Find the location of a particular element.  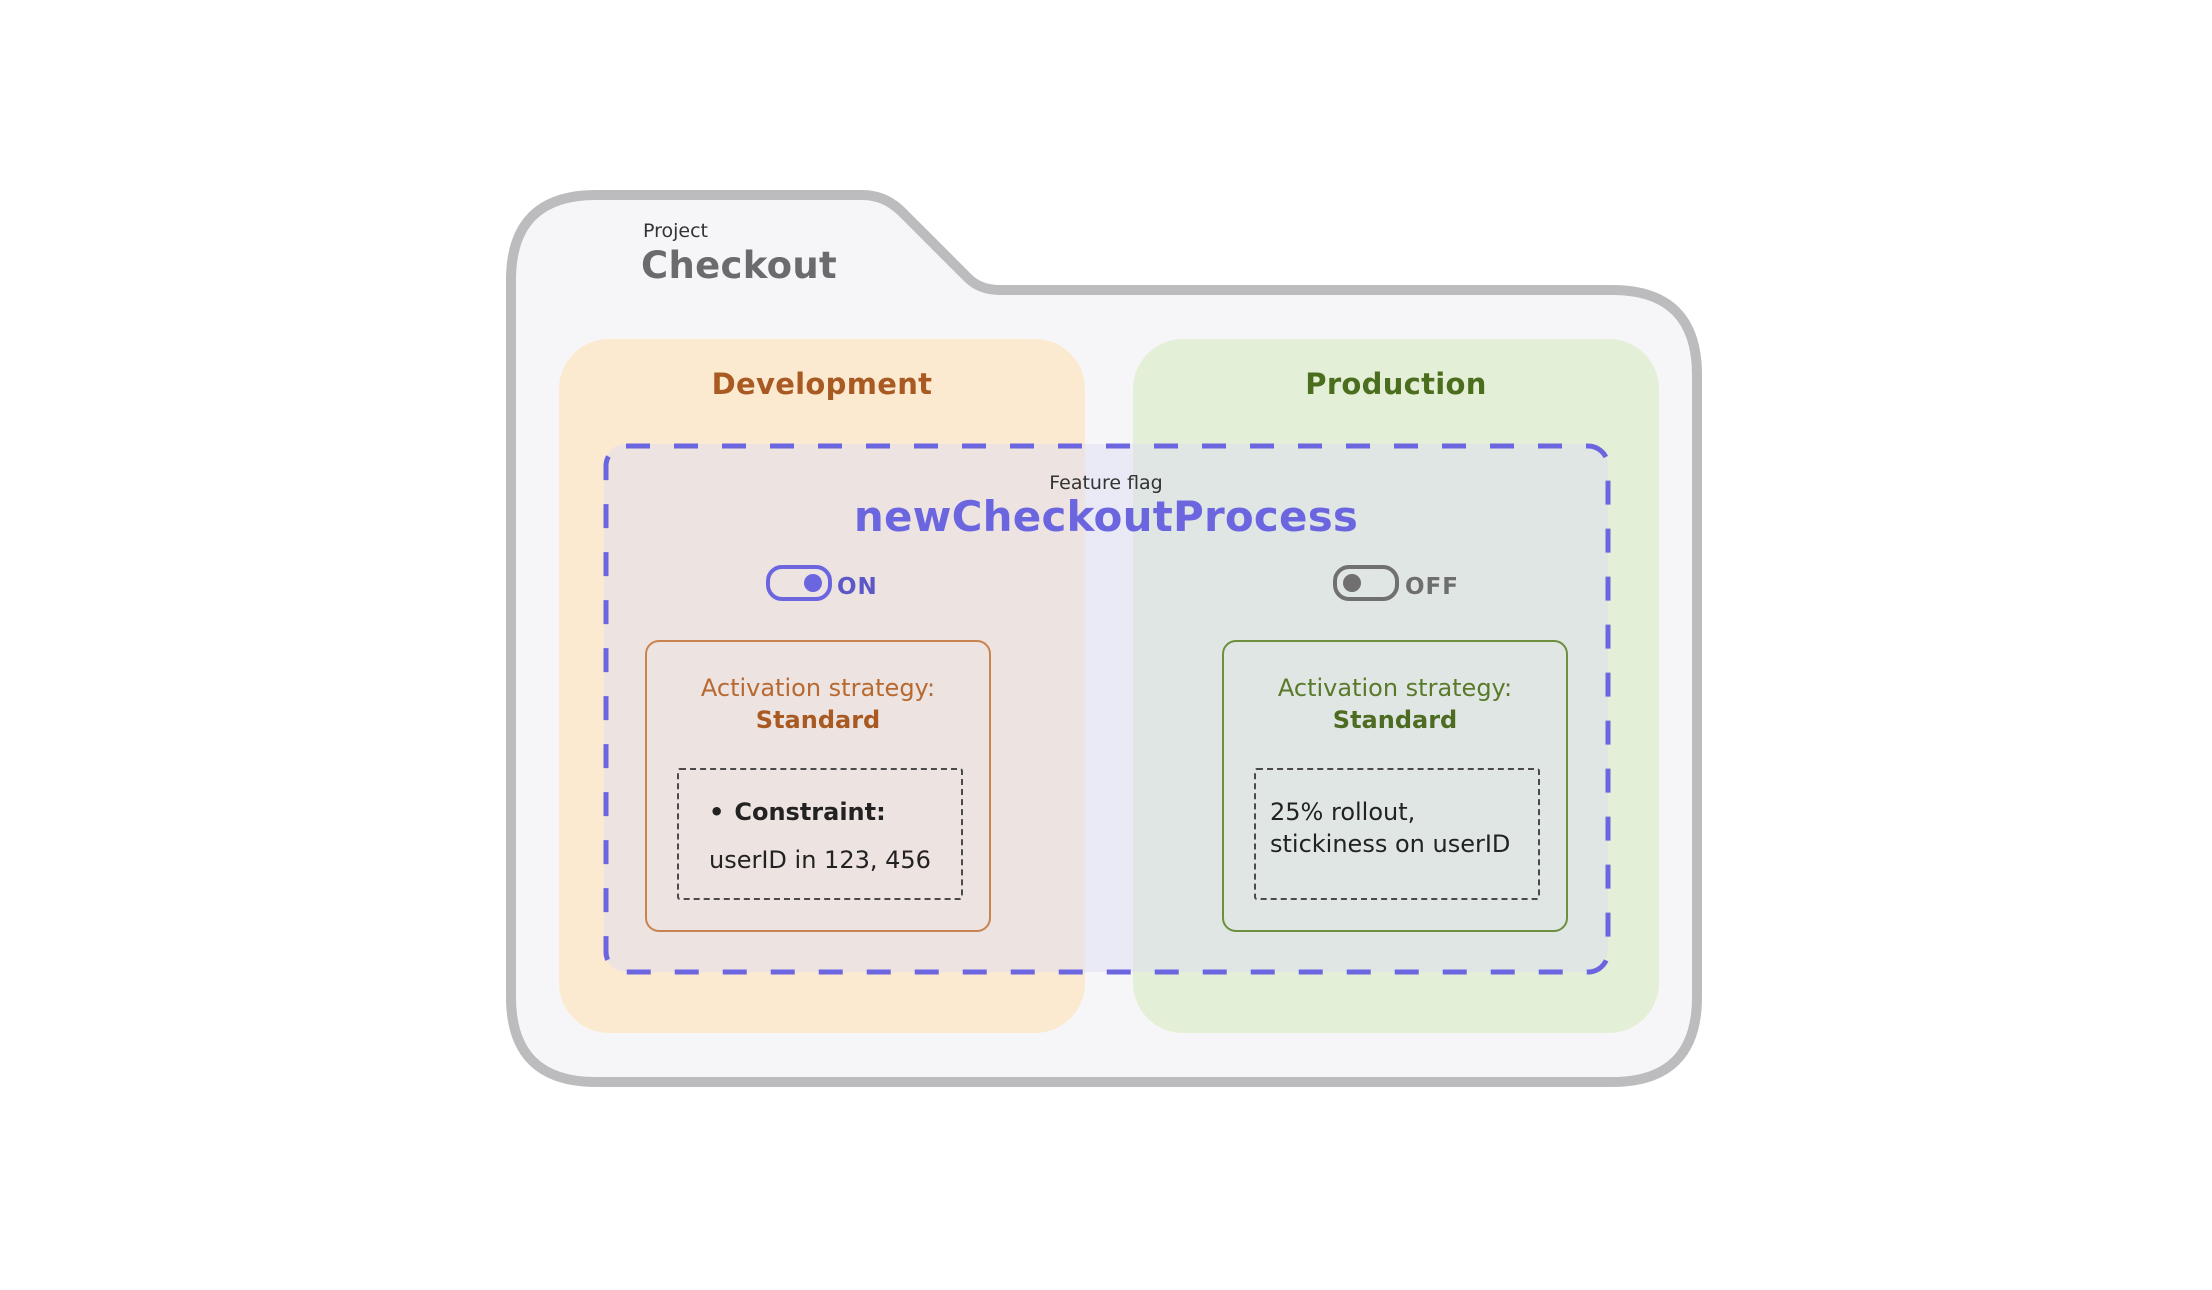

development-toggle-label: ON is located at coordinates (857, 587).